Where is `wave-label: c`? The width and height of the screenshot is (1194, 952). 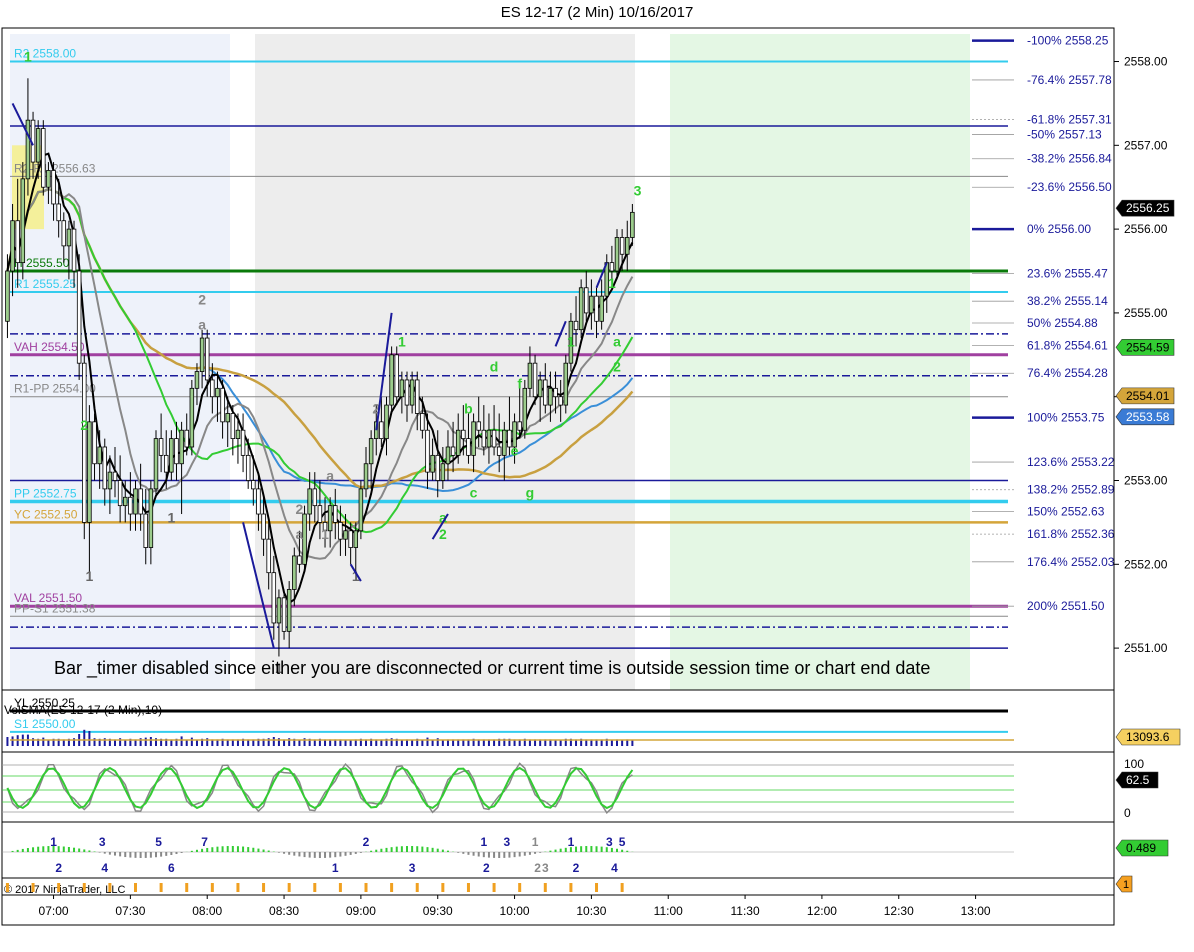
wave-label: c is located at coordinates (474, 492).